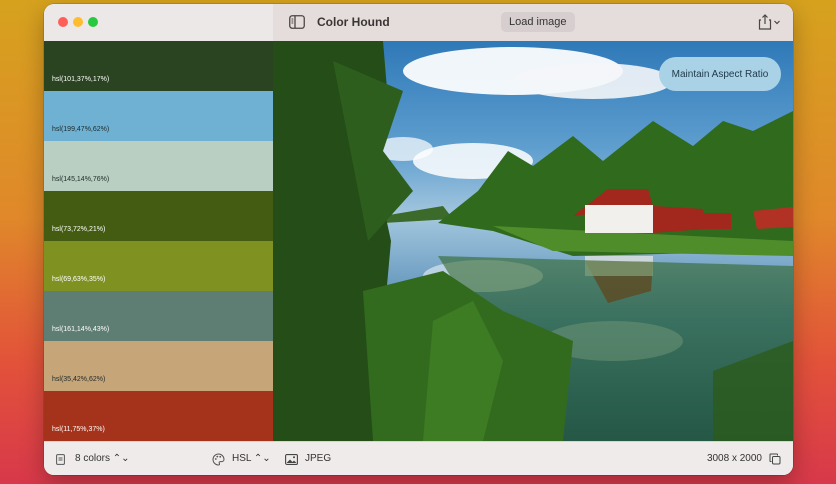 The width and height of the screenshot is (836, 484). Describe the element at coordinates (79, 279) in the screenshot. I see `swatch-hsl-label: hsl(69,63%,35%)` at that location.